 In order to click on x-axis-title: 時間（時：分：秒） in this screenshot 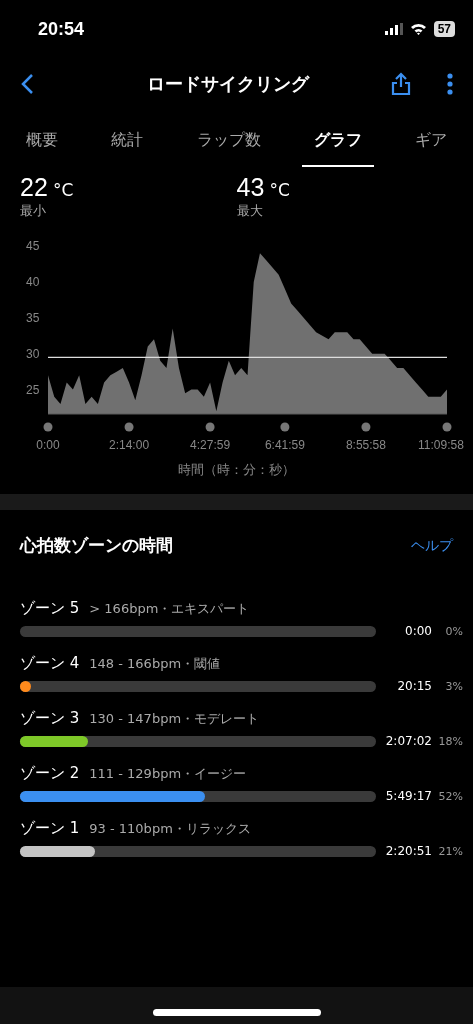, I will do `click(236, 469)`.